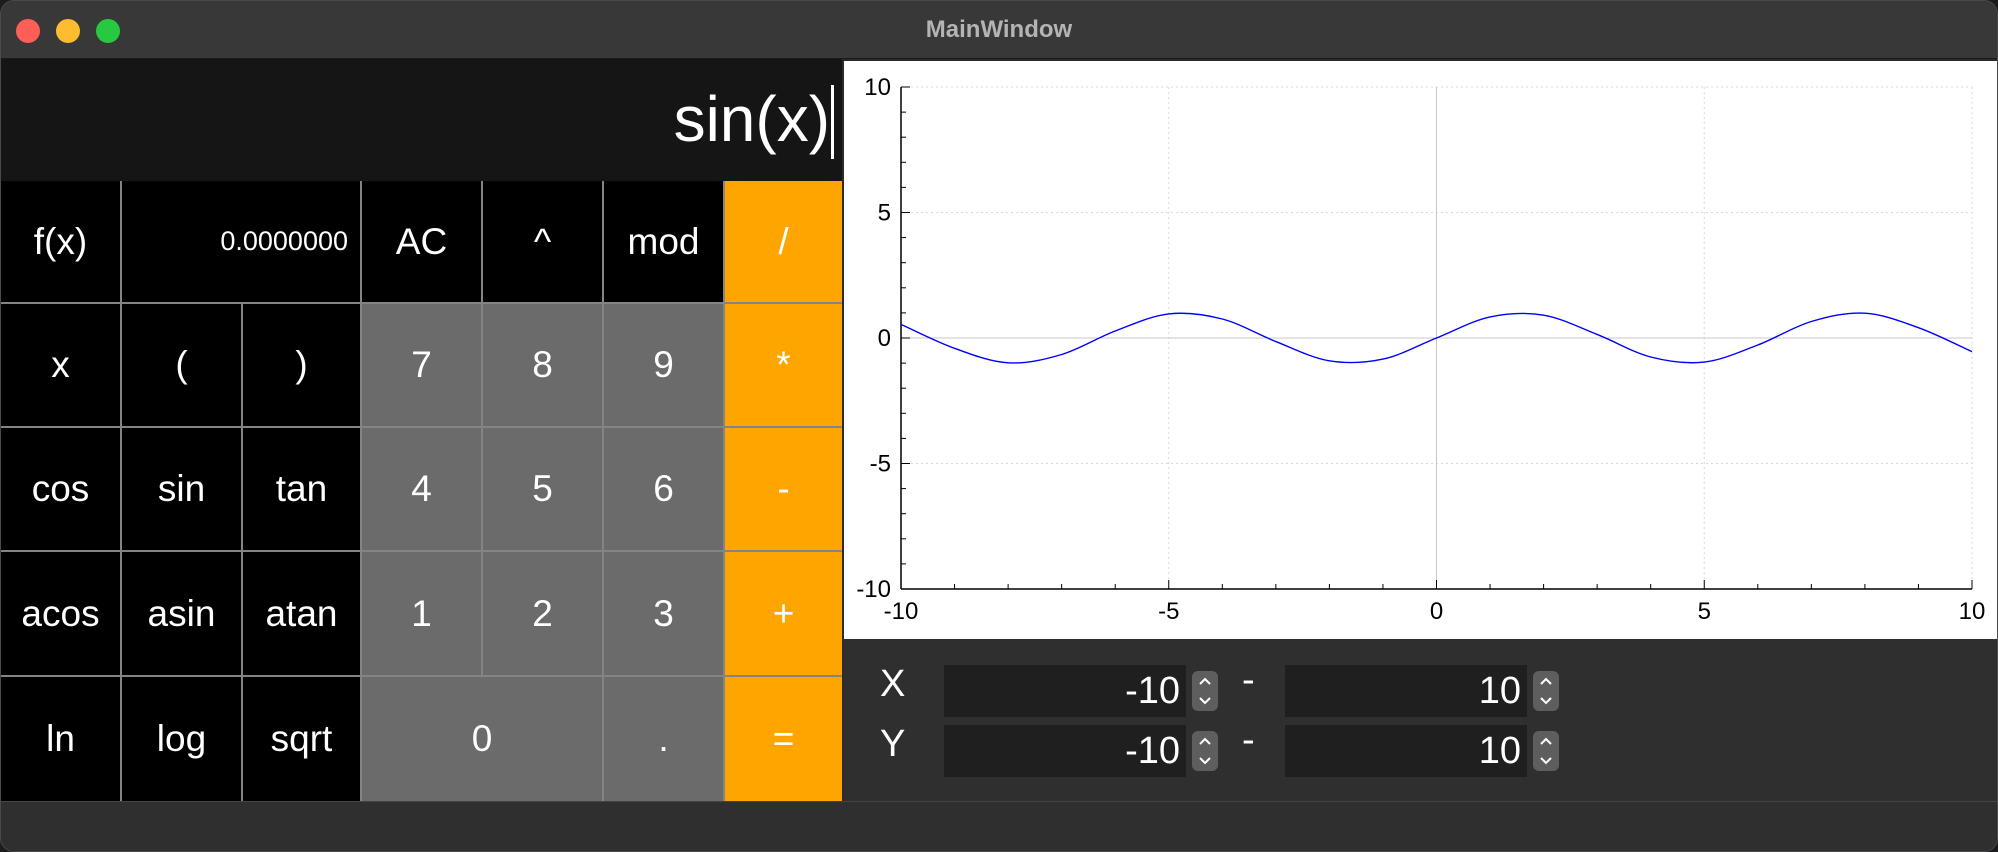 The width and height of the screenshot is (1998, 852). What do you see at coordinates (1065, 691) in the screenshot?
I see `x-min-input` at bounding box center [1065, 691].